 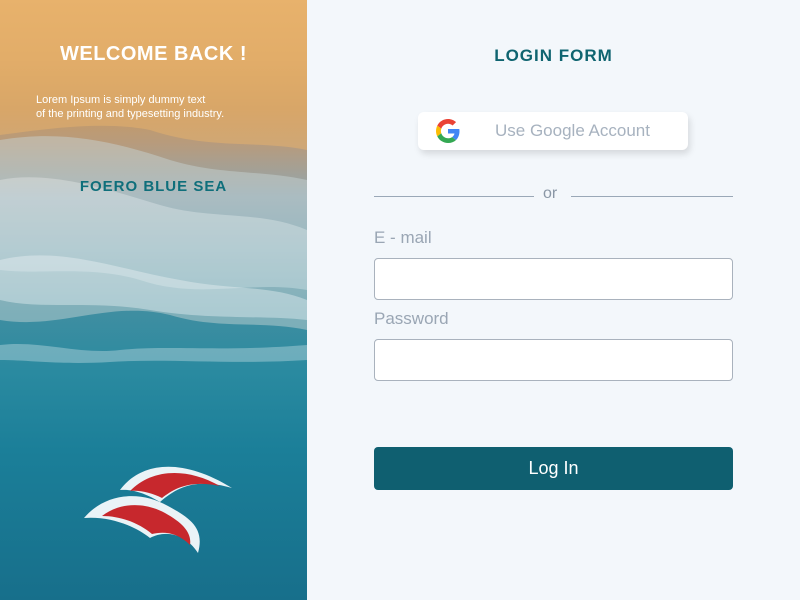 I want to click on form-title: LOGIN FORM, so click(x=553, y=55).